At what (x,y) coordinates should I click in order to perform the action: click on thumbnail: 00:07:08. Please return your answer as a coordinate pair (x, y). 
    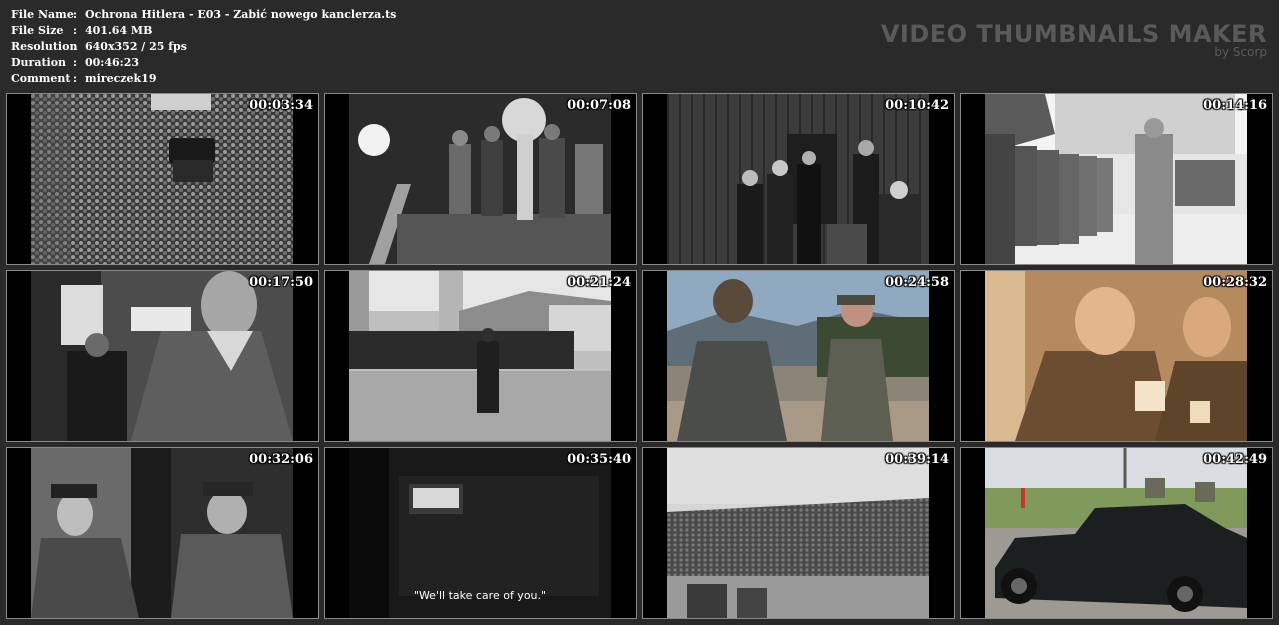
    Looking at the image, I should click on (480, 179).